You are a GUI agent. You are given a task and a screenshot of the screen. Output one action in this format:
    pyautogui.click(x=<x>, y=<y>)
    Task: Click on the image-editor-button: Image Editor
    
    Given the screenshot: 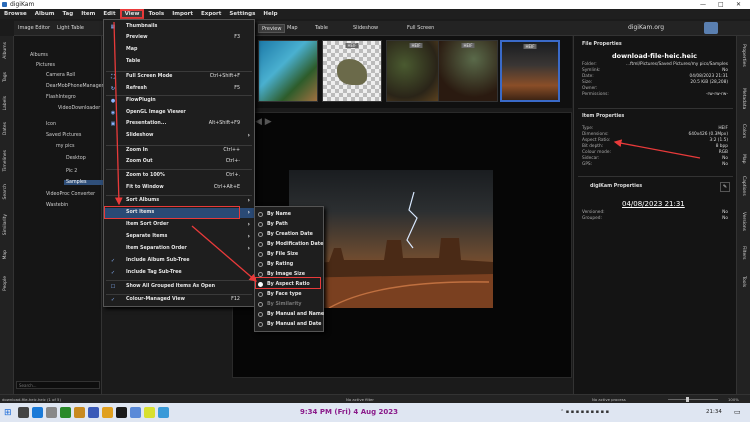 What is the action you would take?
    pyautogui.click(x=34, y=28)
    